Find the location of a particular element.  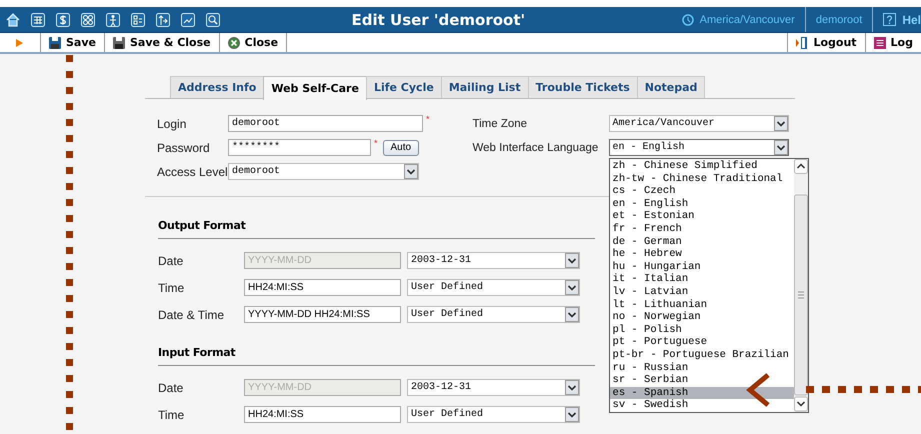

door-icon is located at coordinates (802, 42).